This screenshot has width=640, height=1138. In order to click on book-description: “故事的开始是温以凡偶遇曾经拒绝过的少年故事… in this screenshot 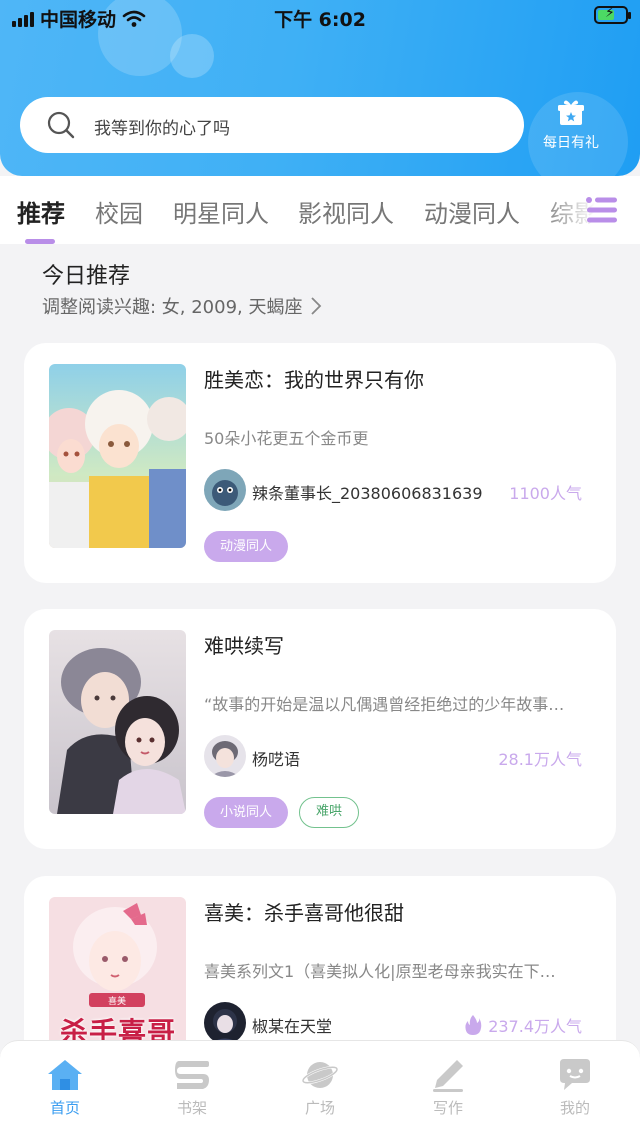, I will do `click(384, 704)`.